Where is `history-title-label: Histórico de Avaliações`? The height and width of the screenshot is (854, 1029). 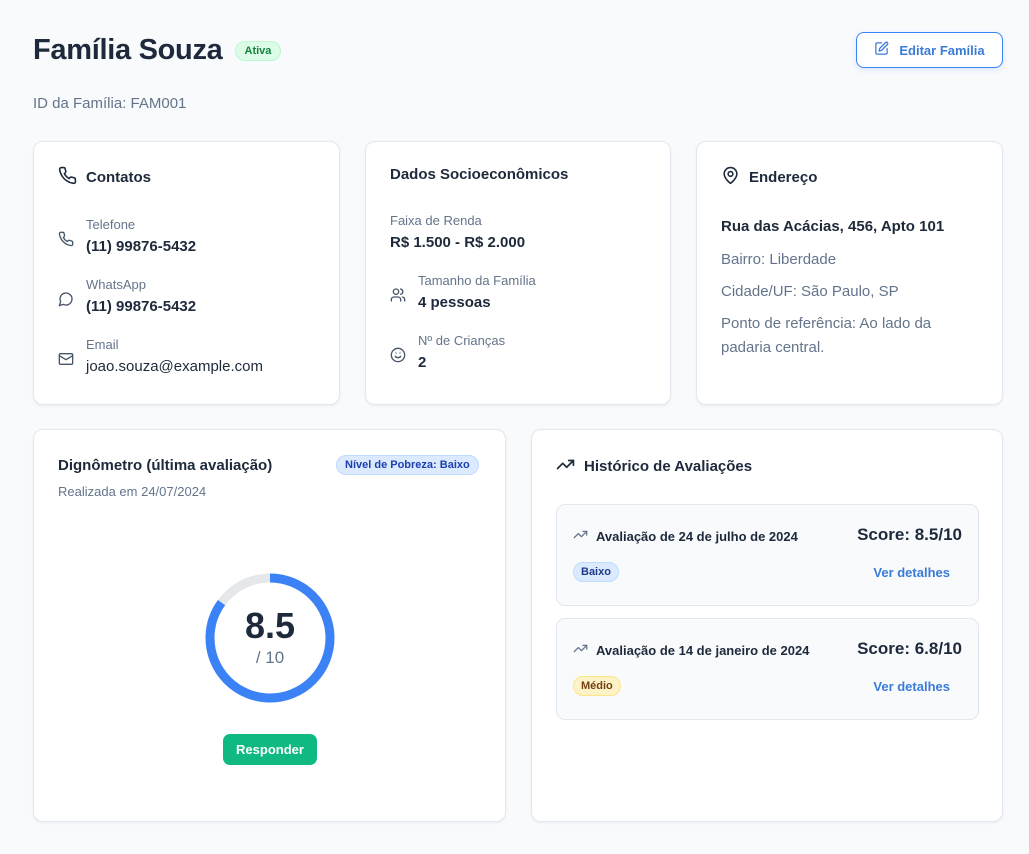 history-title-label: Histórico de Avaliações is located at coordinates (668, 466).